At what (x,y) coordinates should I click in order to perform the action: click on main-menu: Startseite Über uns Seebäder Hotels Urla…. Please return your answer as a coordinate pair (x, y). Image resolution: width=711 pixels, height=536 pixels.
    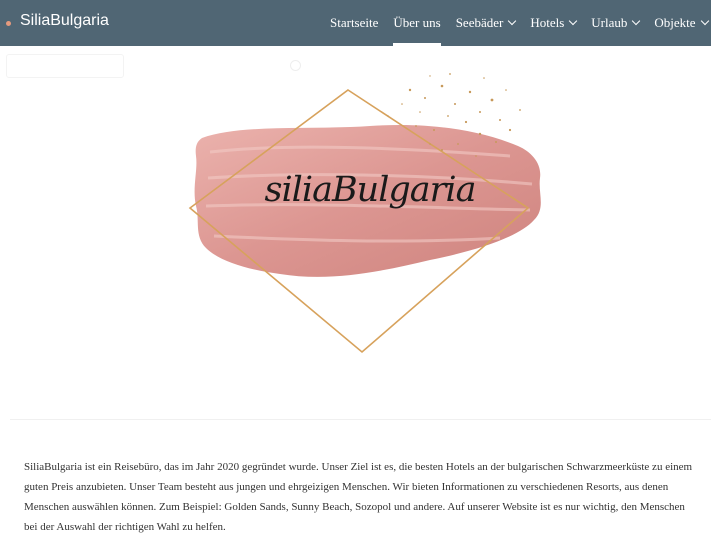
    Looking at the image, I should click on (520, 23).